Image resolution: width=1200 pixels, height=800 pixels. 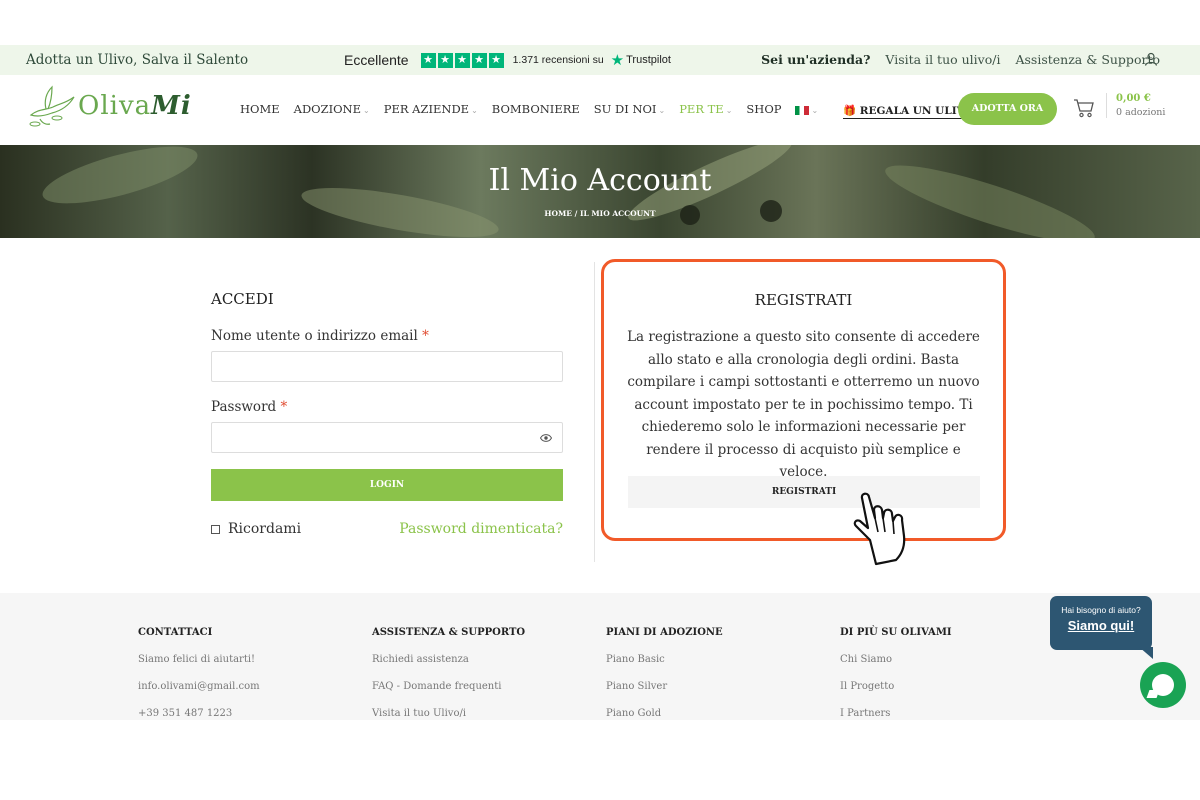 I want to click on trustpilot-brand: Trustpilot, so click(x=648, y=60).